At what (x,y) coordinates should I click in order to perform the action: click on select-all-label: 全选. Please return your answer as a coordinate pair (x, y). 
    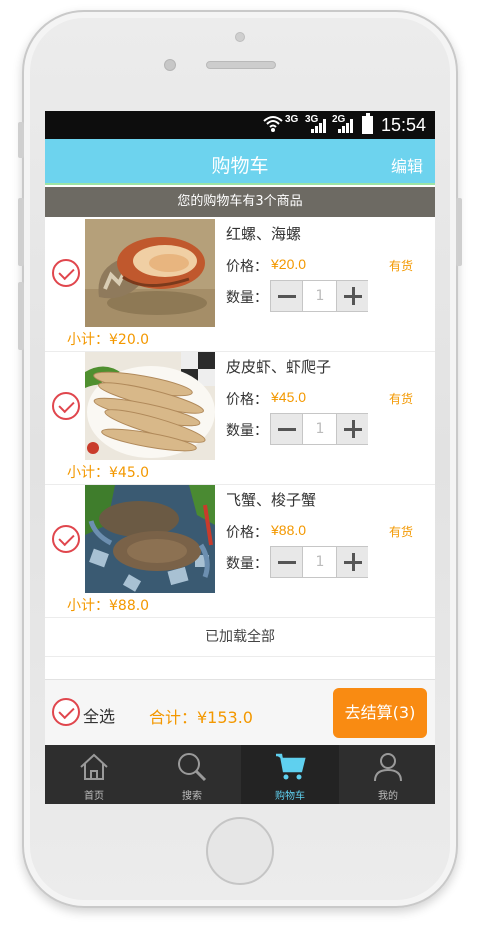
    Looking at the image, I should click on (99, 715).